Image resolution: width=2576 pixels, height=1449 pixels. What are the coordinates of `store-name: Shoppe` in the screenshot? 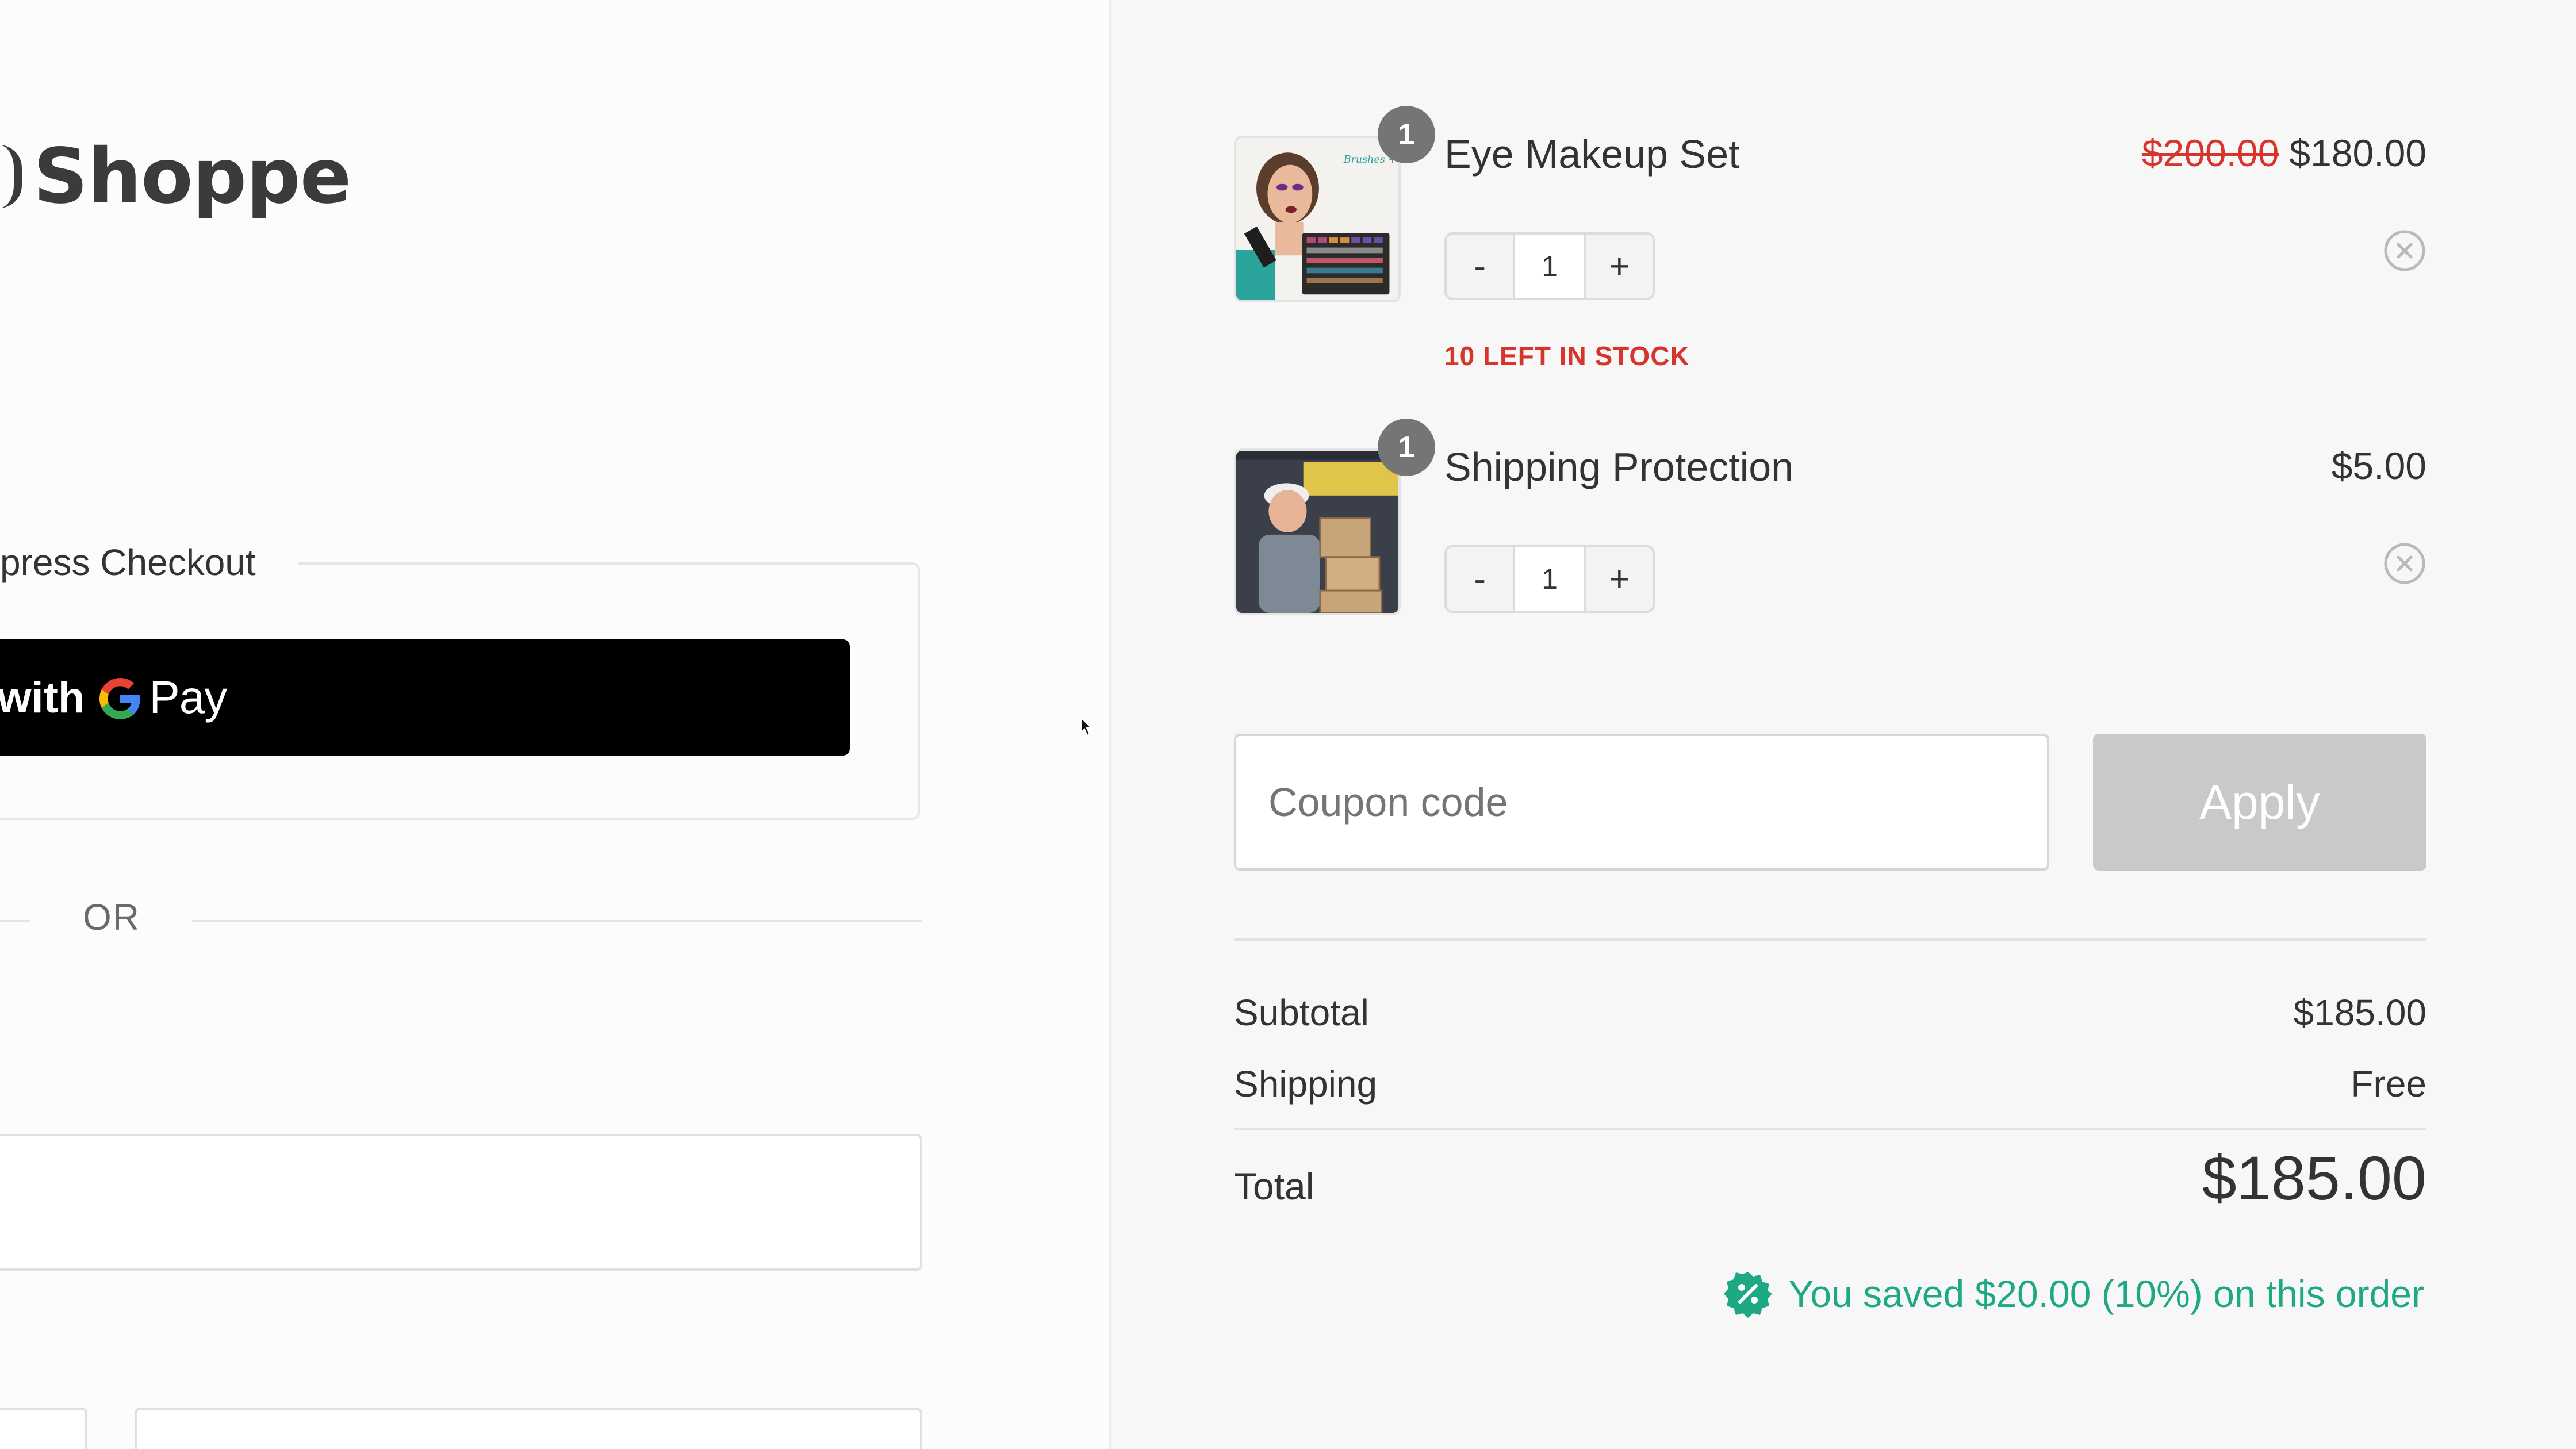 It's located at (192, 176).